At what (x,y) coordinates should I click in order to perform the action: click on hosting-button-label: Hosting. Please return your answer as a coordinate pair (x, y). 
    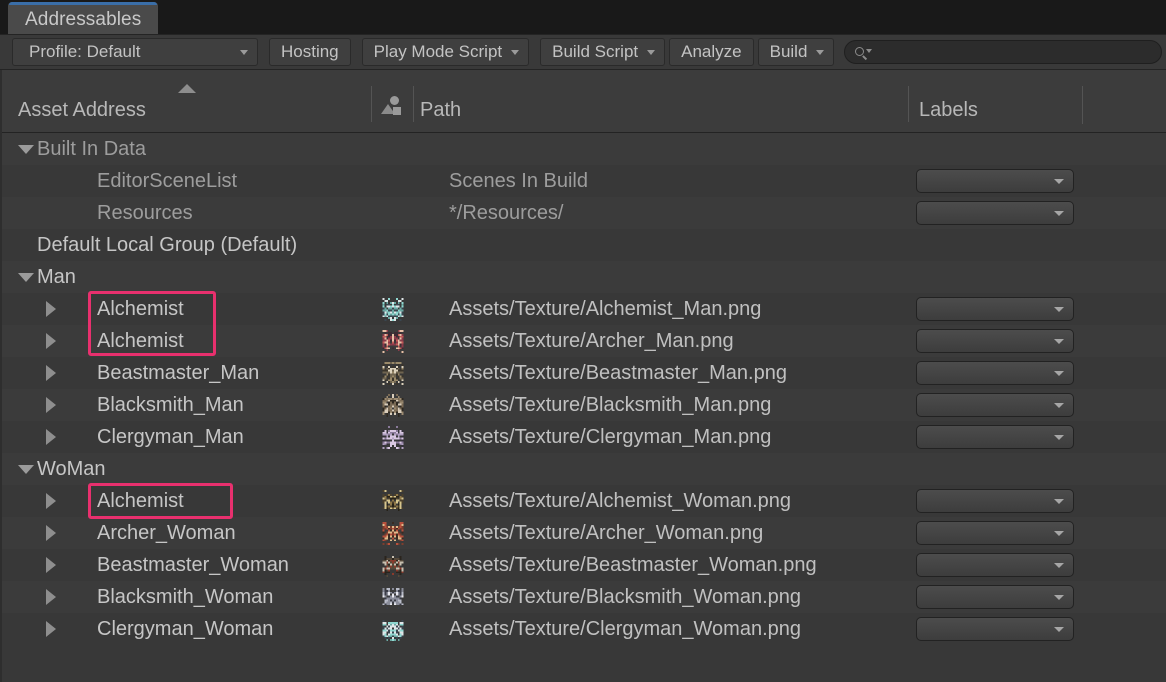
    Looking at the image, I should click on (310, 51).